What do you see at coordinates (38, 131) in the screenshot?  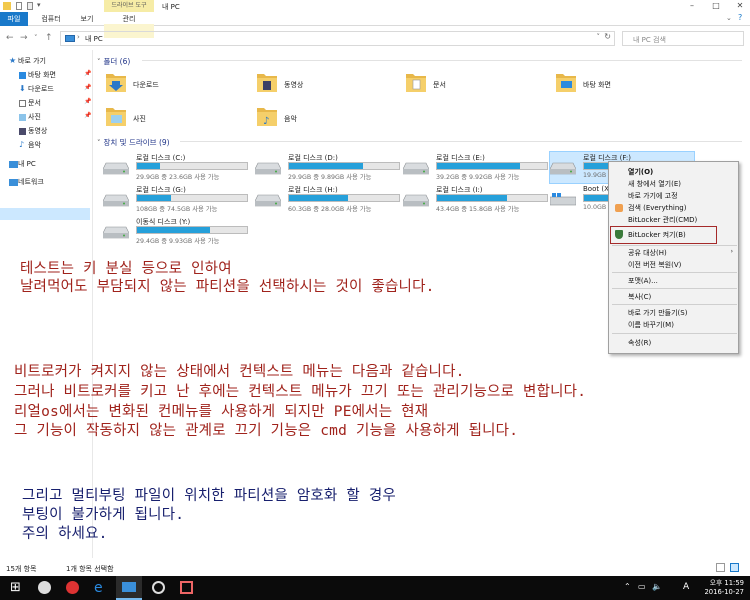 I see `nav-label: 동영상` at bounding box center [38, 131].